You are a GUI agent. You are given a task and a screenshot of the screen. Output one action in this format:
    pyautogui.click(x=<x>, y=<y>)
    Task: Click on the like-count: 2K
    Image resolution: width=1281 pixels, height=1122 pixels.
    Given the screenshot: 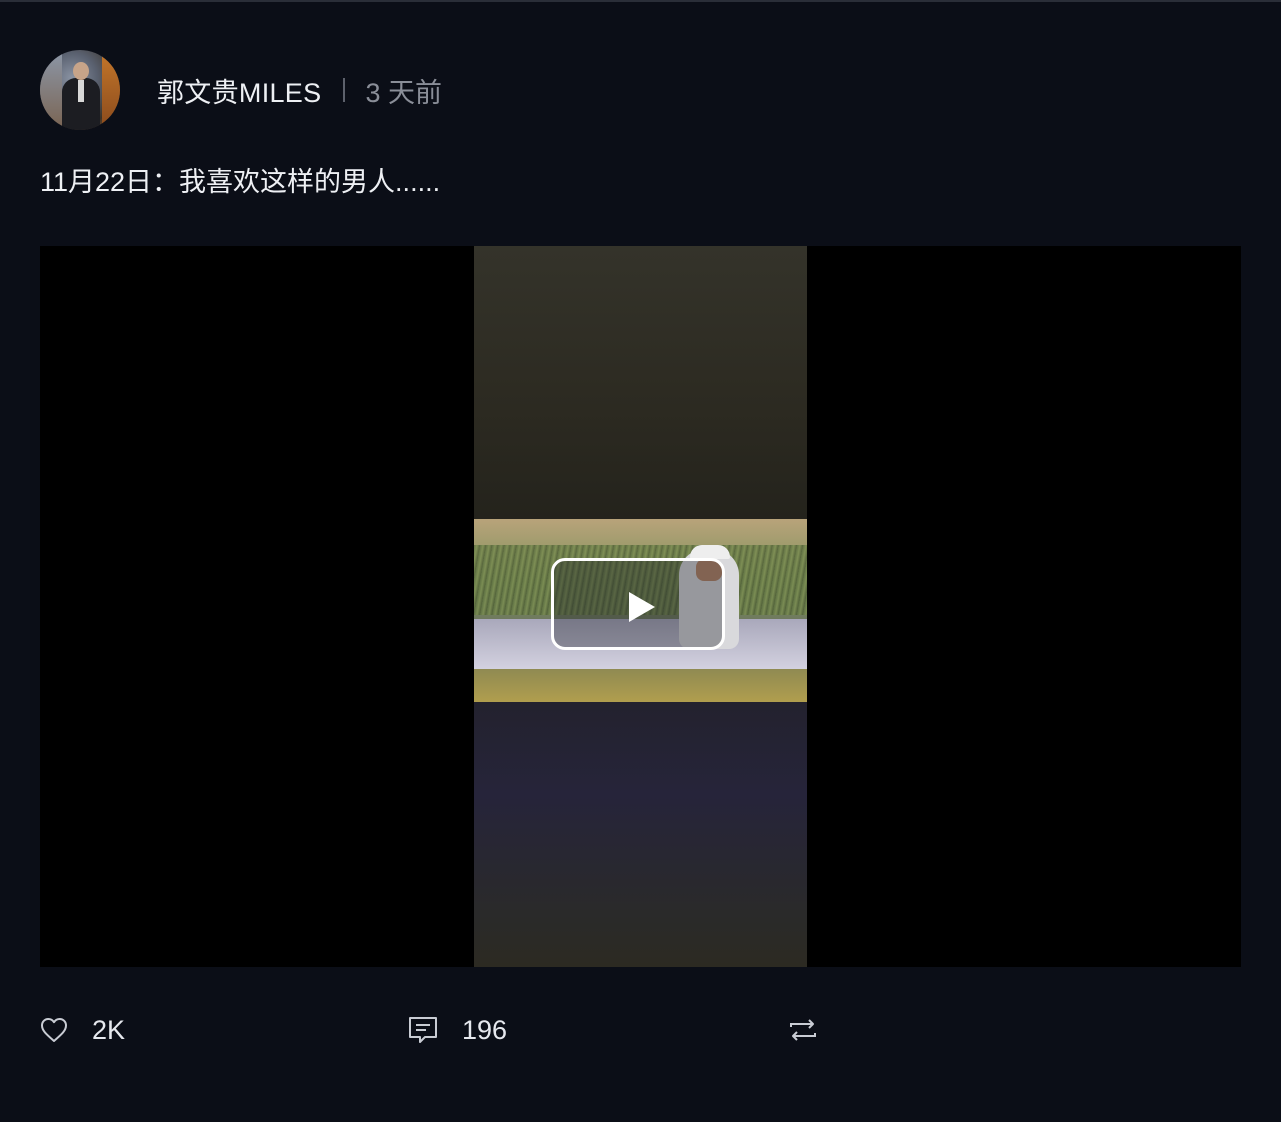 What is the action you would take?
    pyautogui.click(x=109, y=1029)
    